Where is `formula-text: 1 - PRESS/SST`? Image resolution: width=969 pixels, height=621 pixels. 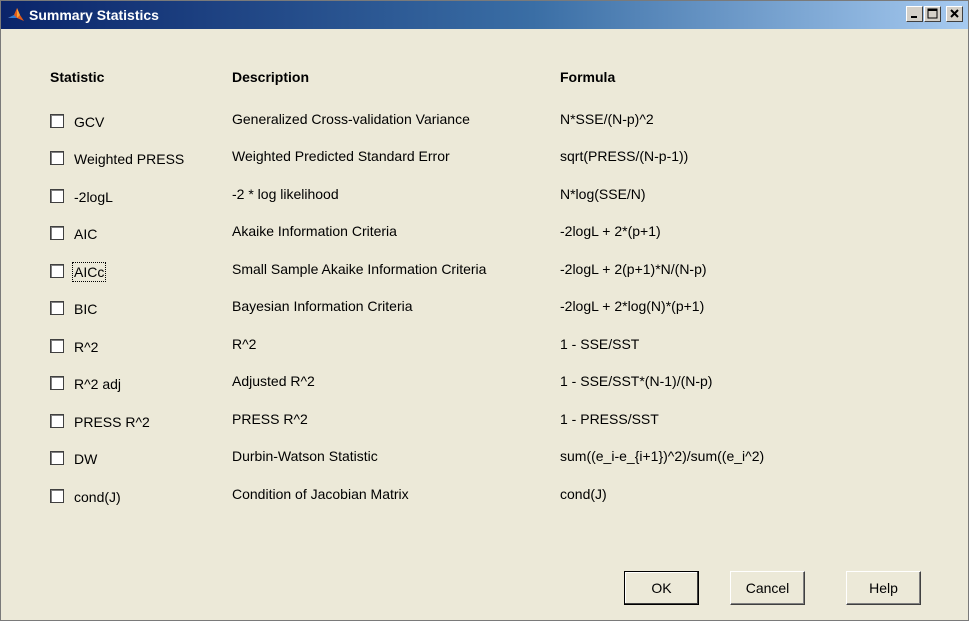 formula-text: 1 - PRESS/SST is located at coordinates (609, 419).